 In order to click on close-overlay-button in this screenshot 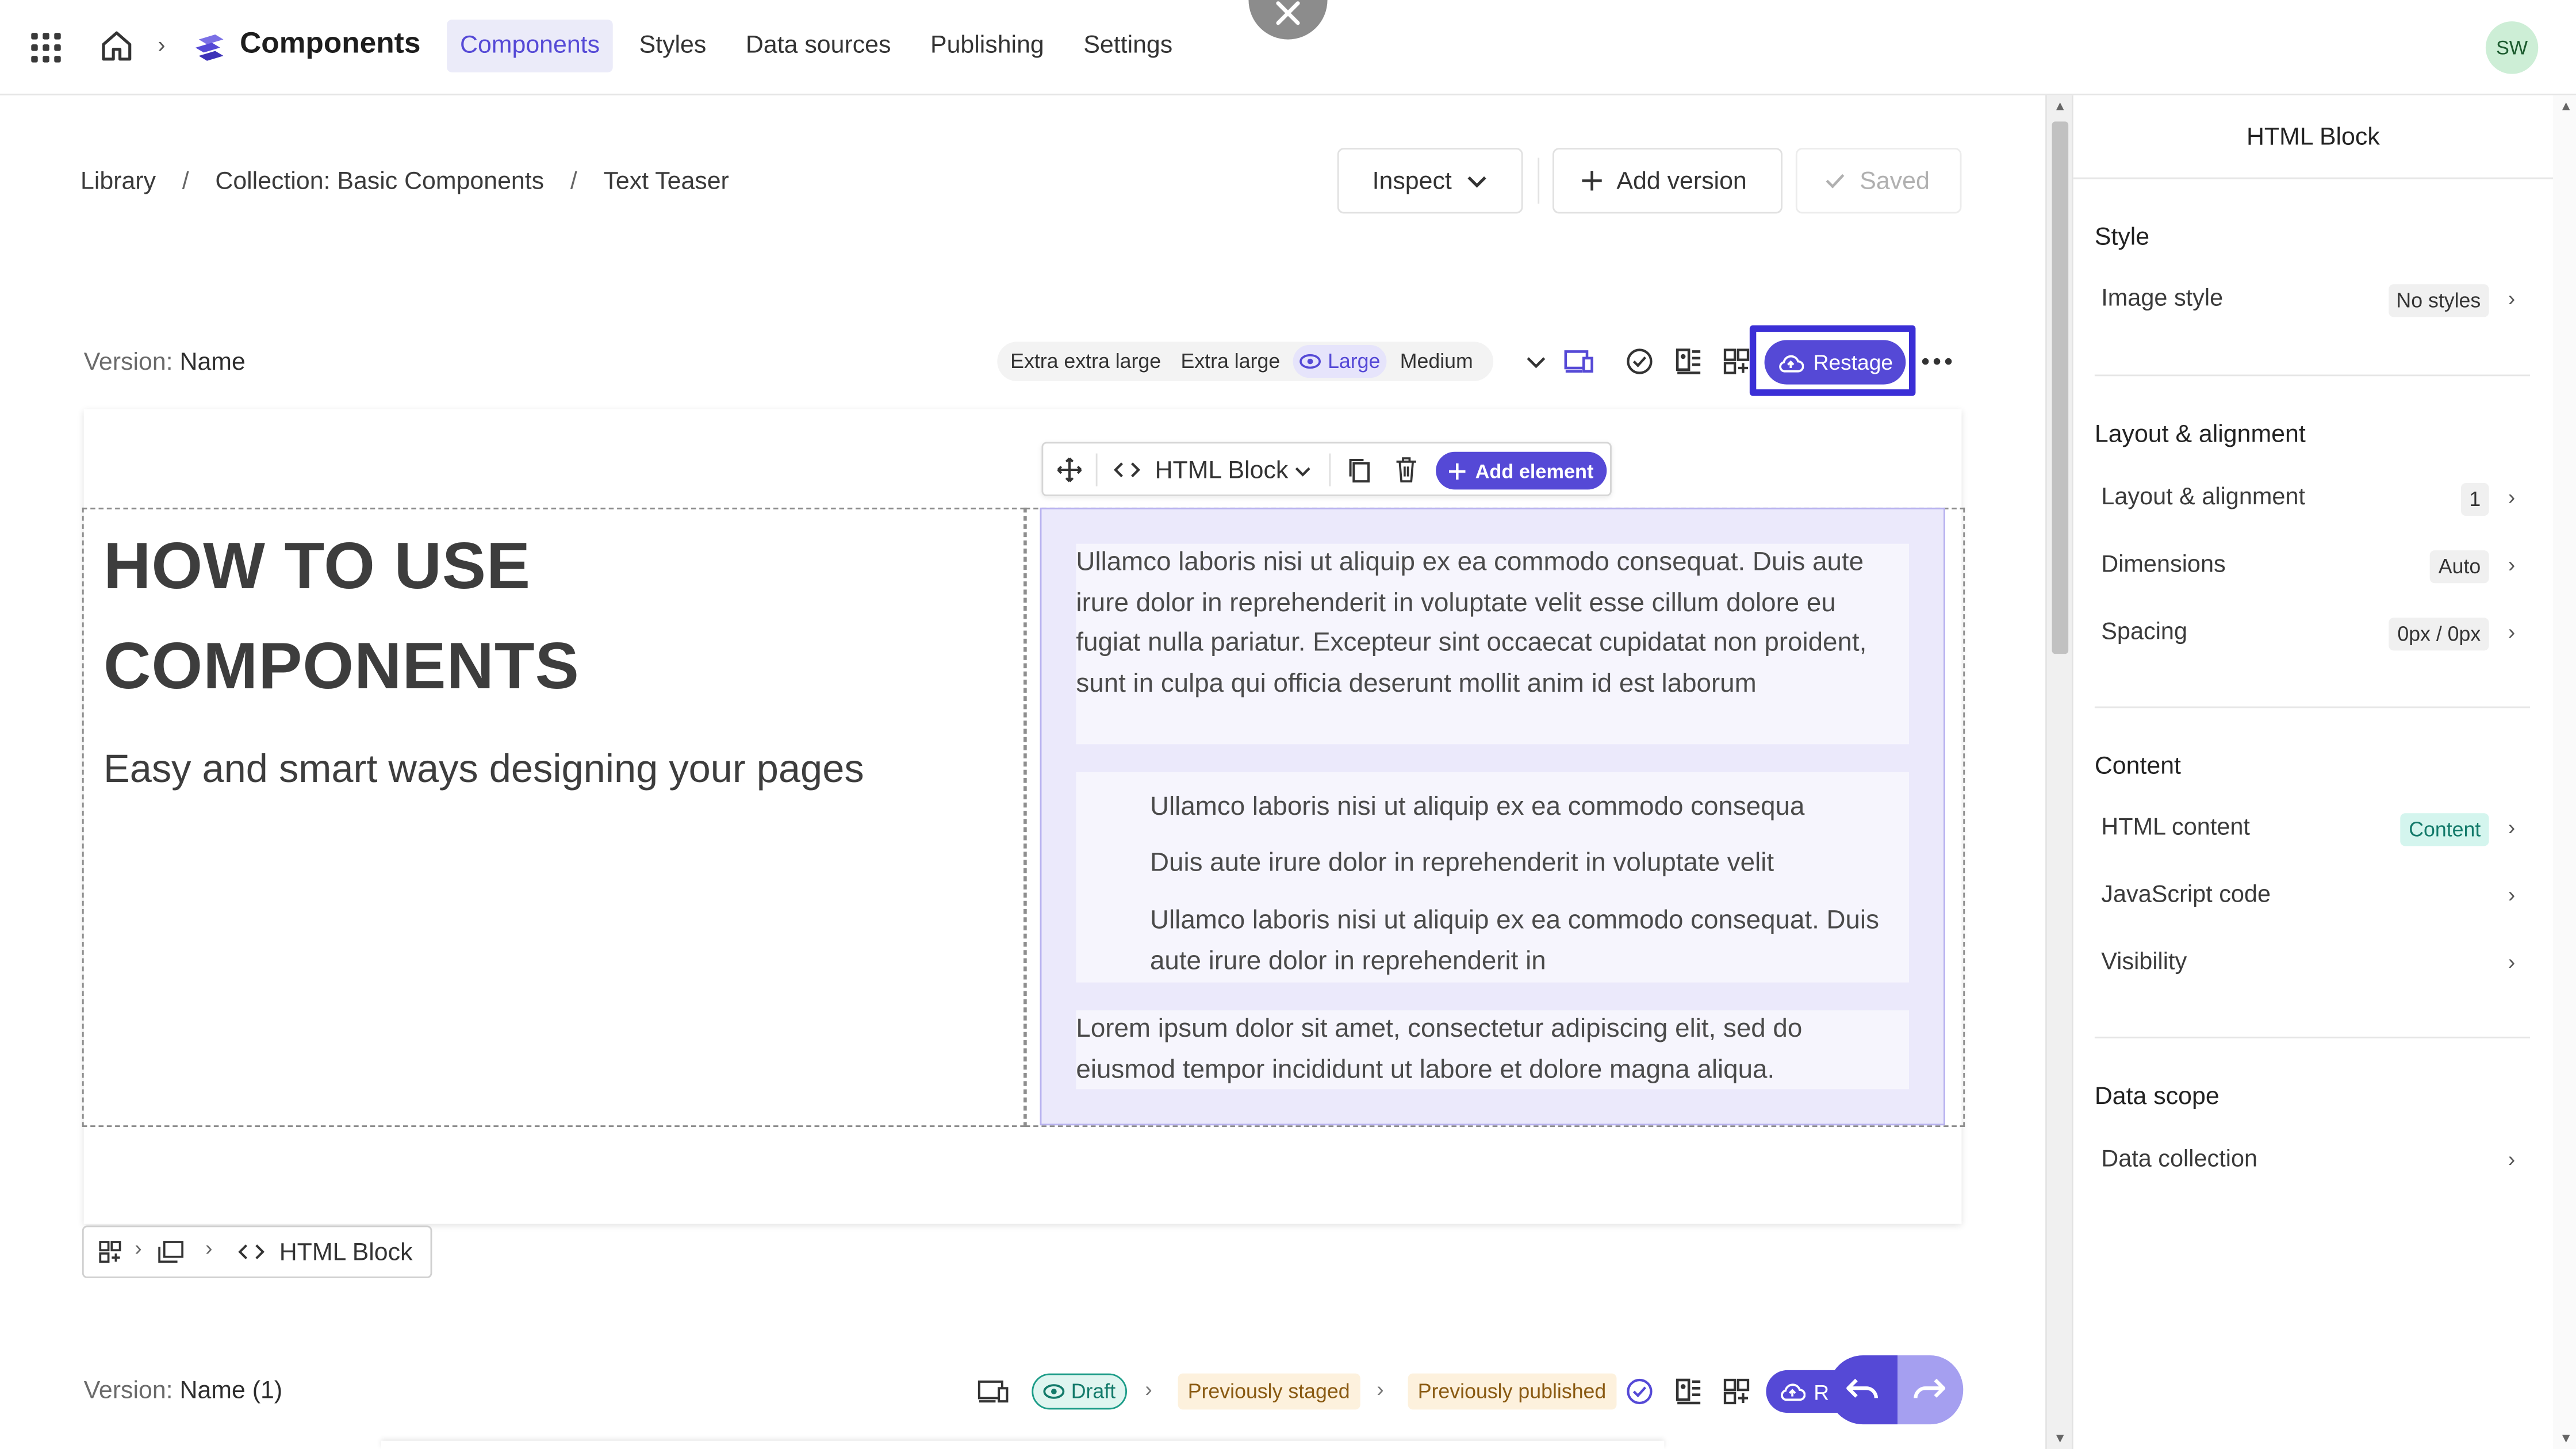, I will do `click(1288, 20)`.